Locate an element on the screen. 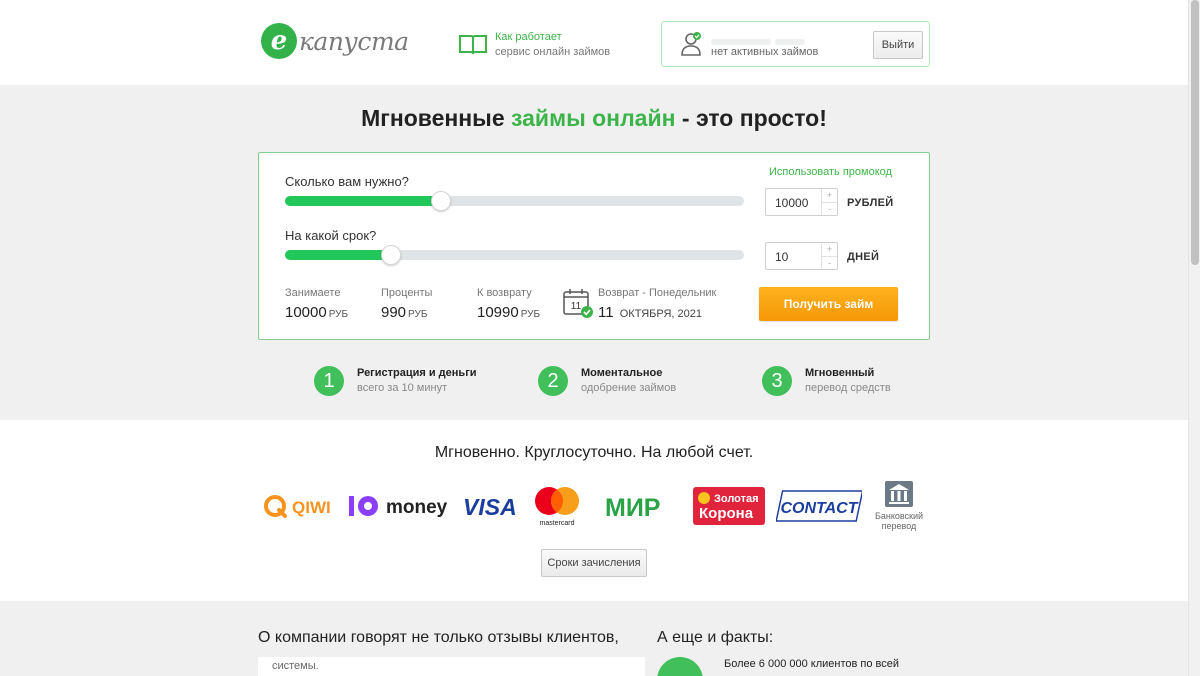 The height and width of the screenshot is (676, 1200). qiwi-logo: QIWI is located at coordinates (301, 505).